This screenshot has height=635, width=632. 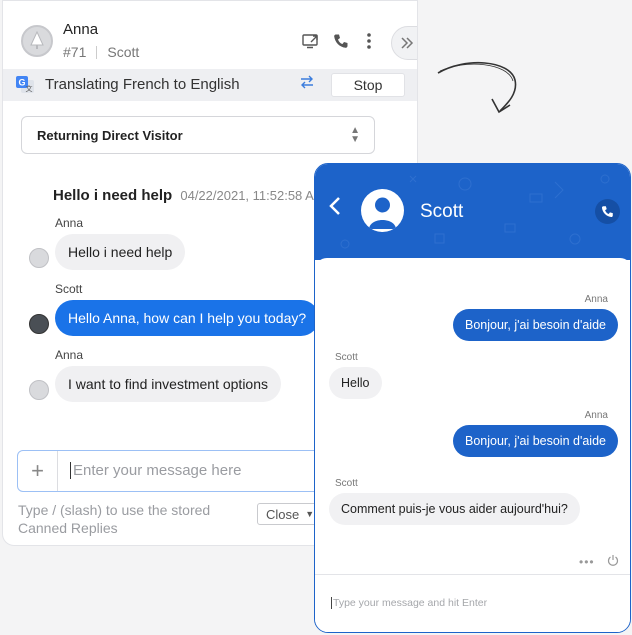 I want to click on google-translate-icon: G 文, so click(x=25, y=84).